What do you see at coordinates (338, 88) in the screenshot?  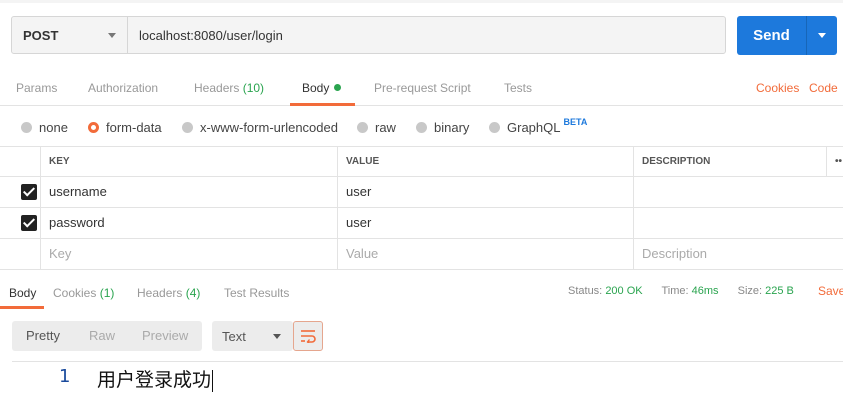 I see `status-dot-icon` at bounding box center [338, 88].